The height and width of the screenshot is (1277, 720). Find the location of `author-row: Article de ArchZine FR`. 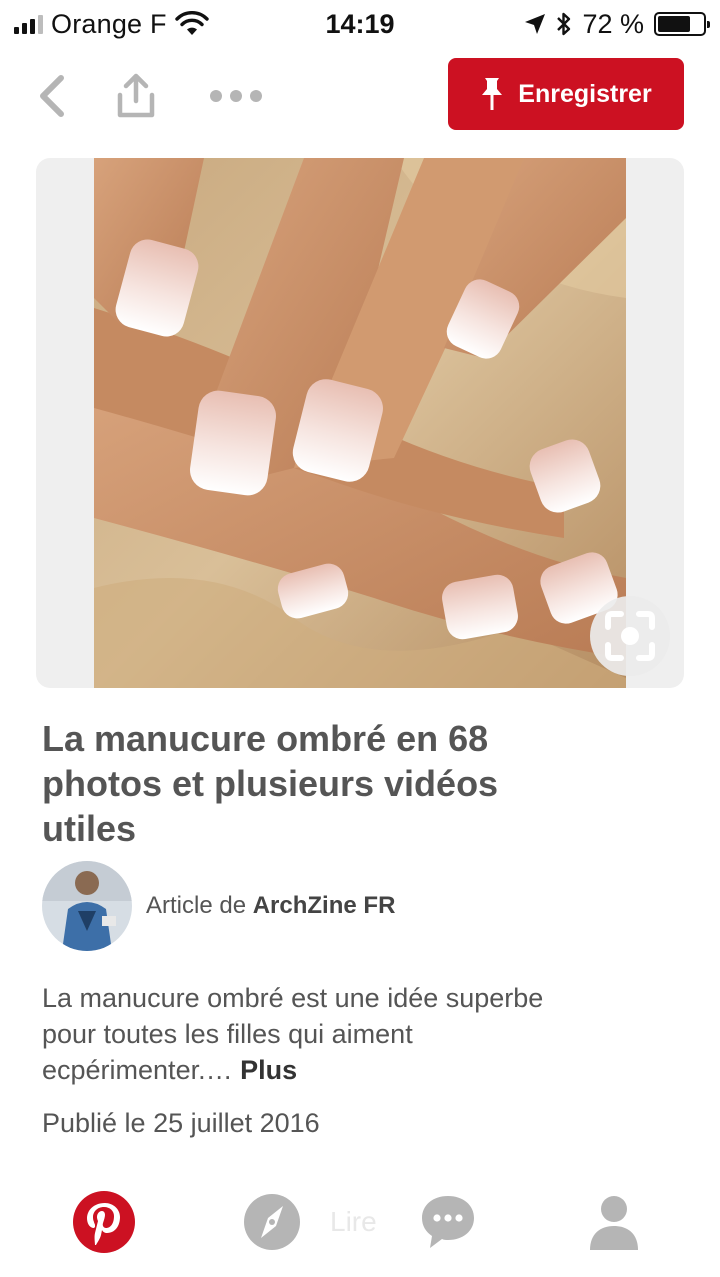

author-row: Article de ArchZine FR is located at coordinates (218, 906).